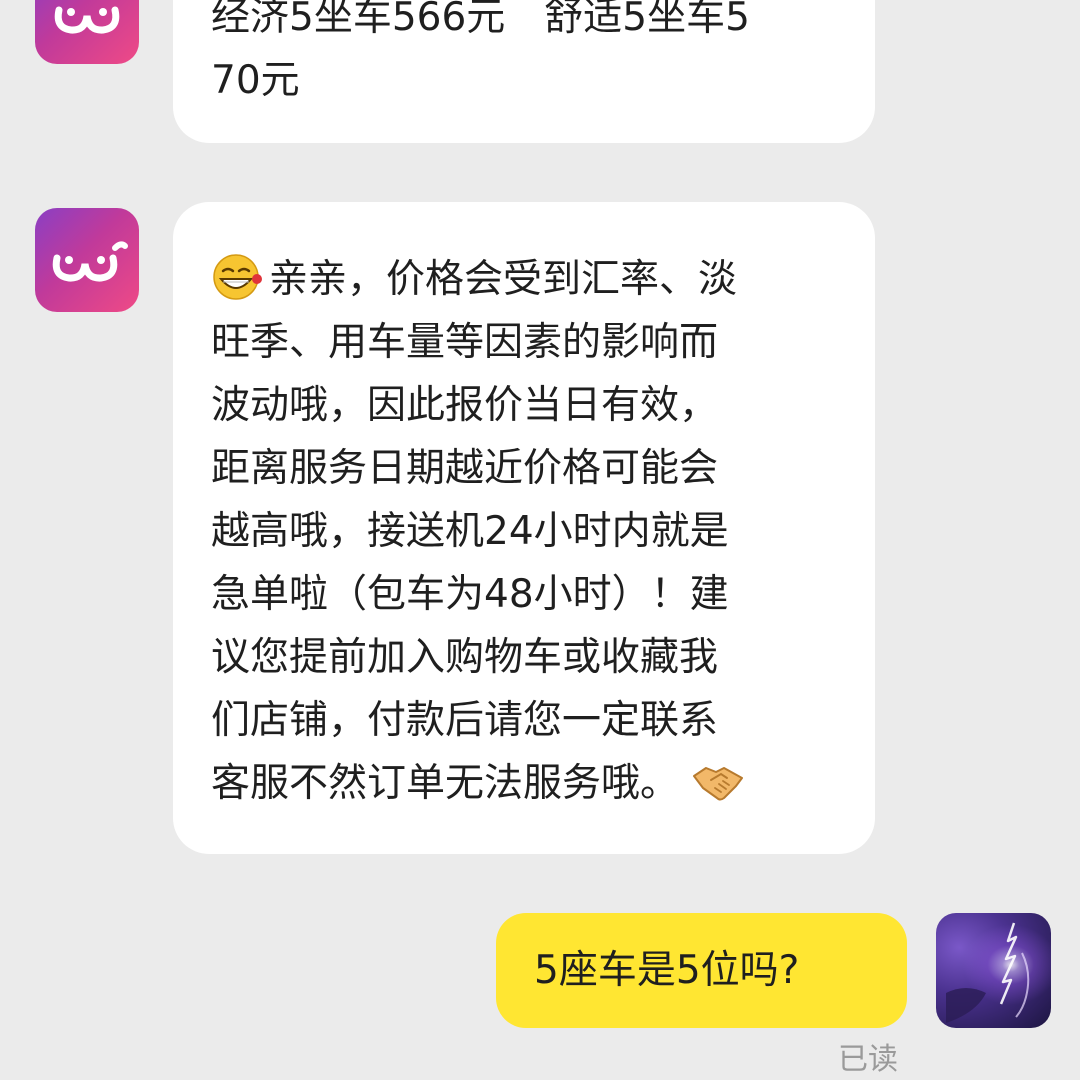  Describe the element at coordinates (480, 20) in the screenshot. I see `message-line: 经济5坐车566元 舒适5坐车5` at that location.